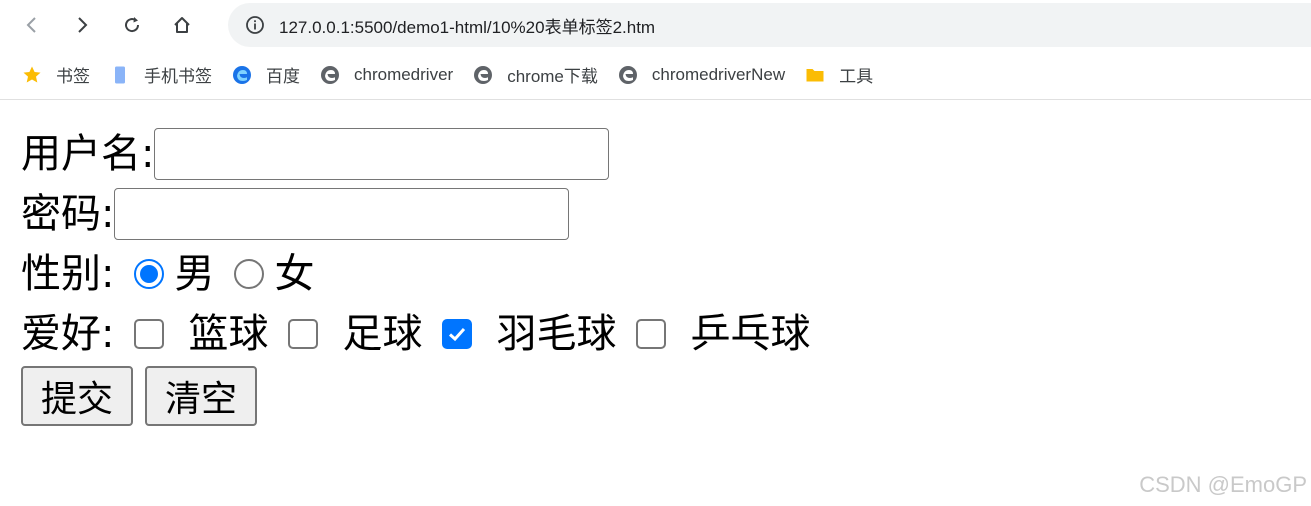  Describe the element at coordinates (718, 74) in the screenshot. I see `bookmark-label: chromedriverNew` at that location.